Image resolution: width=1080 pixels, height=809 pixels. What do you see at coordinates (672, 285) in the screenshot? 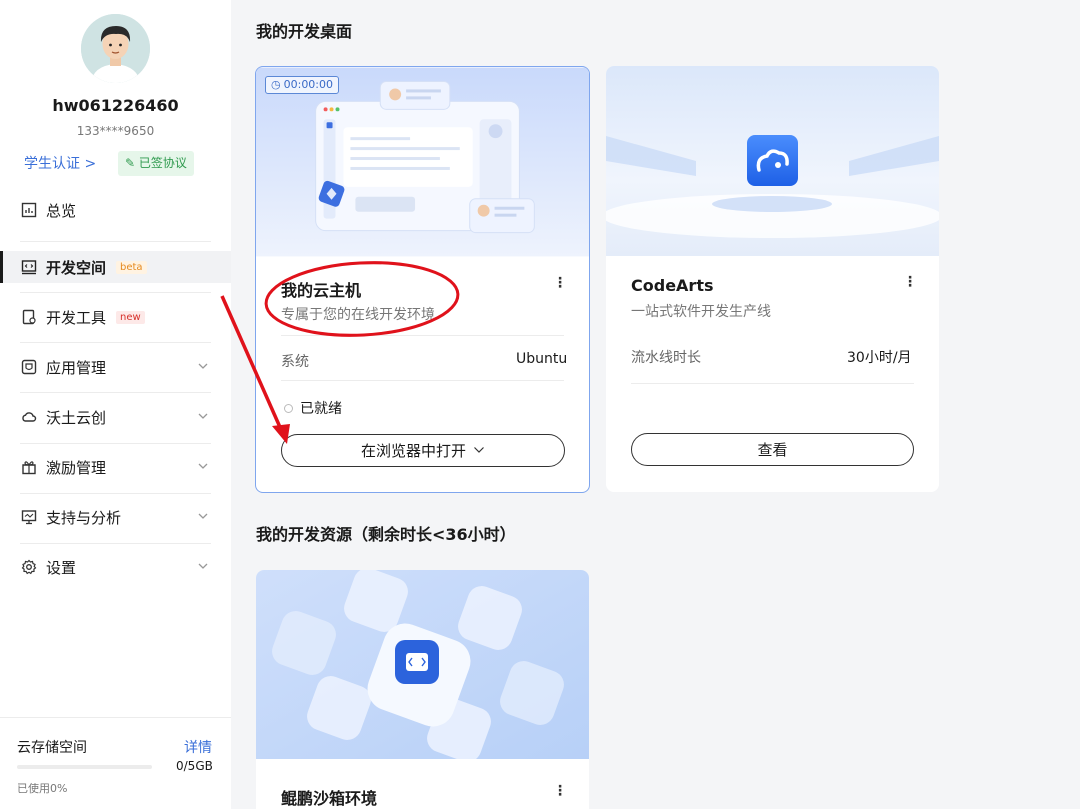
I see `codearts-title: CodeArts` at bounding box center [672, 285].